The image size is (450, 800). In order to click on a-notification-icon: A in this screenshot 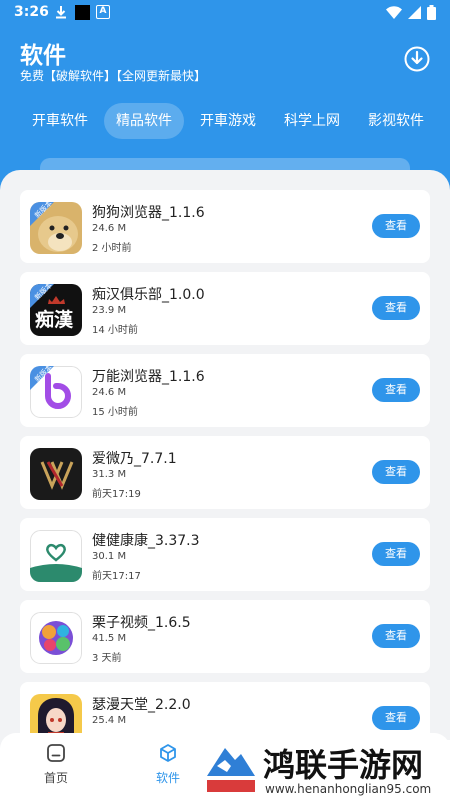, I will do `click(103, 12)`.